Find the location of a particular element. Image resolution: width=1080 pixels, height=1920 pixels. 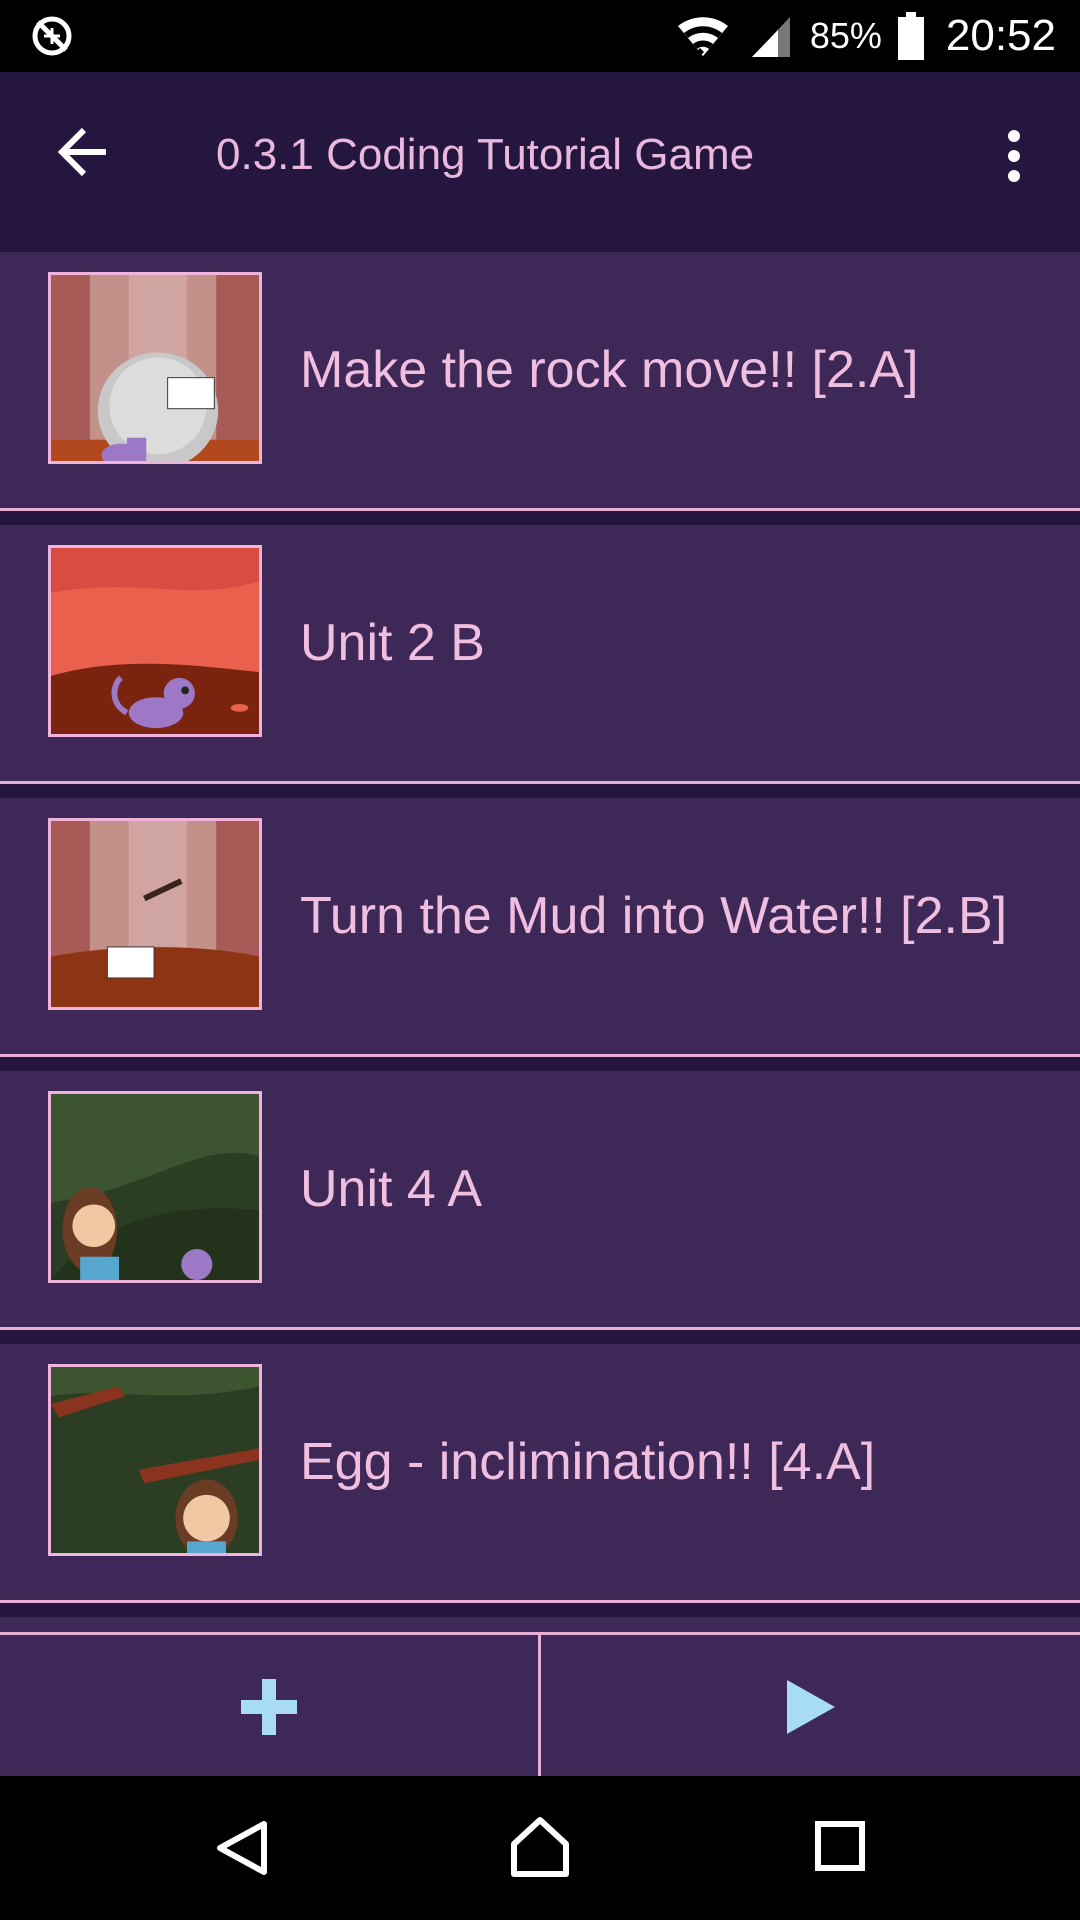

add-button is located at coordinates (269, 1707).